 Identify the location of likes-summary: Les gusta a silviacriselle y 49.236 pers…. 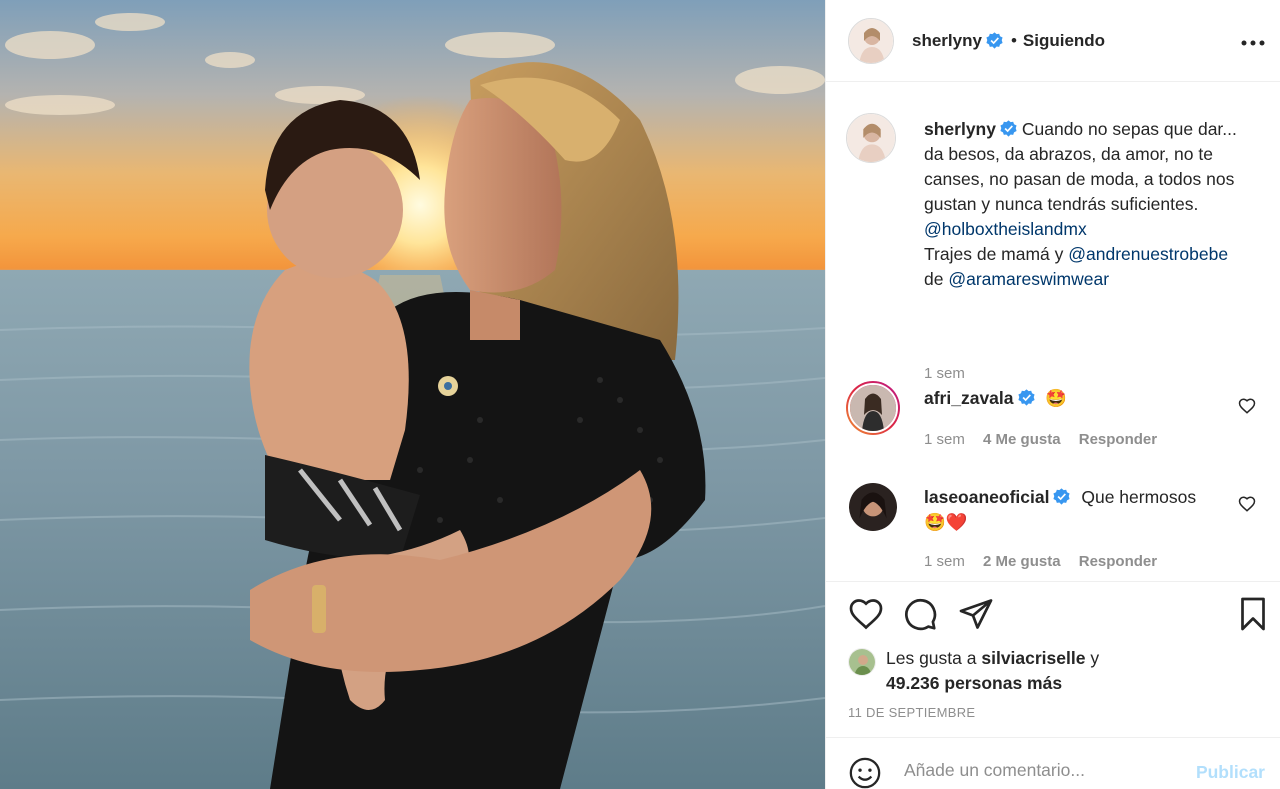
(973, 671).